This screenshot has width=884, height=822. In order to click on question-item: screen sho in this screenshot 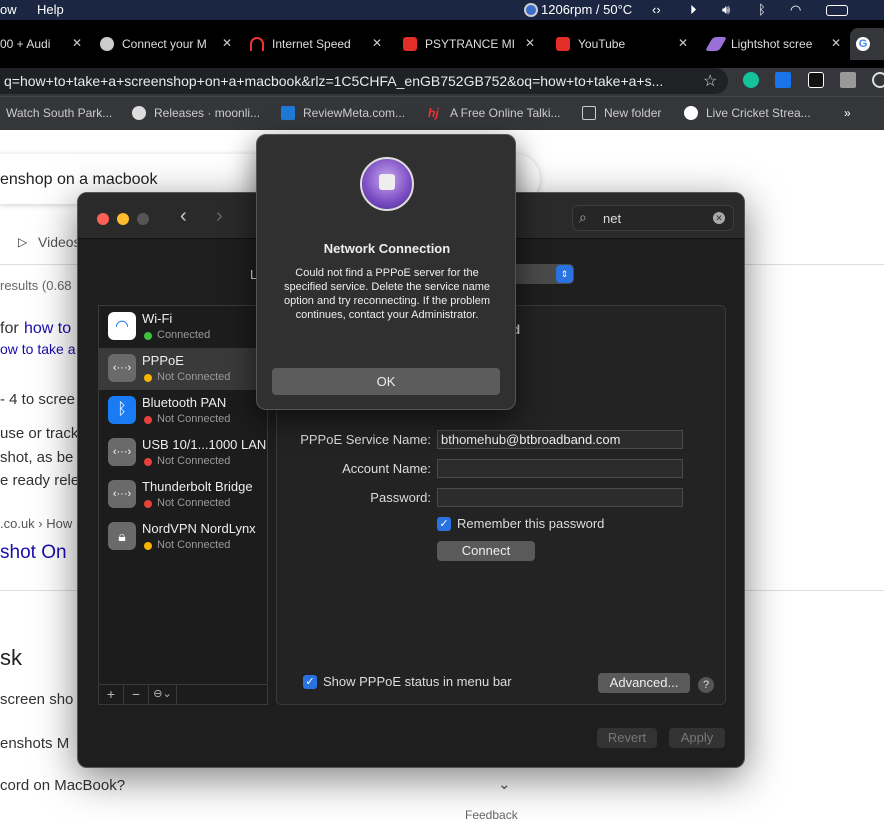, I will do `click(36, 699)`.